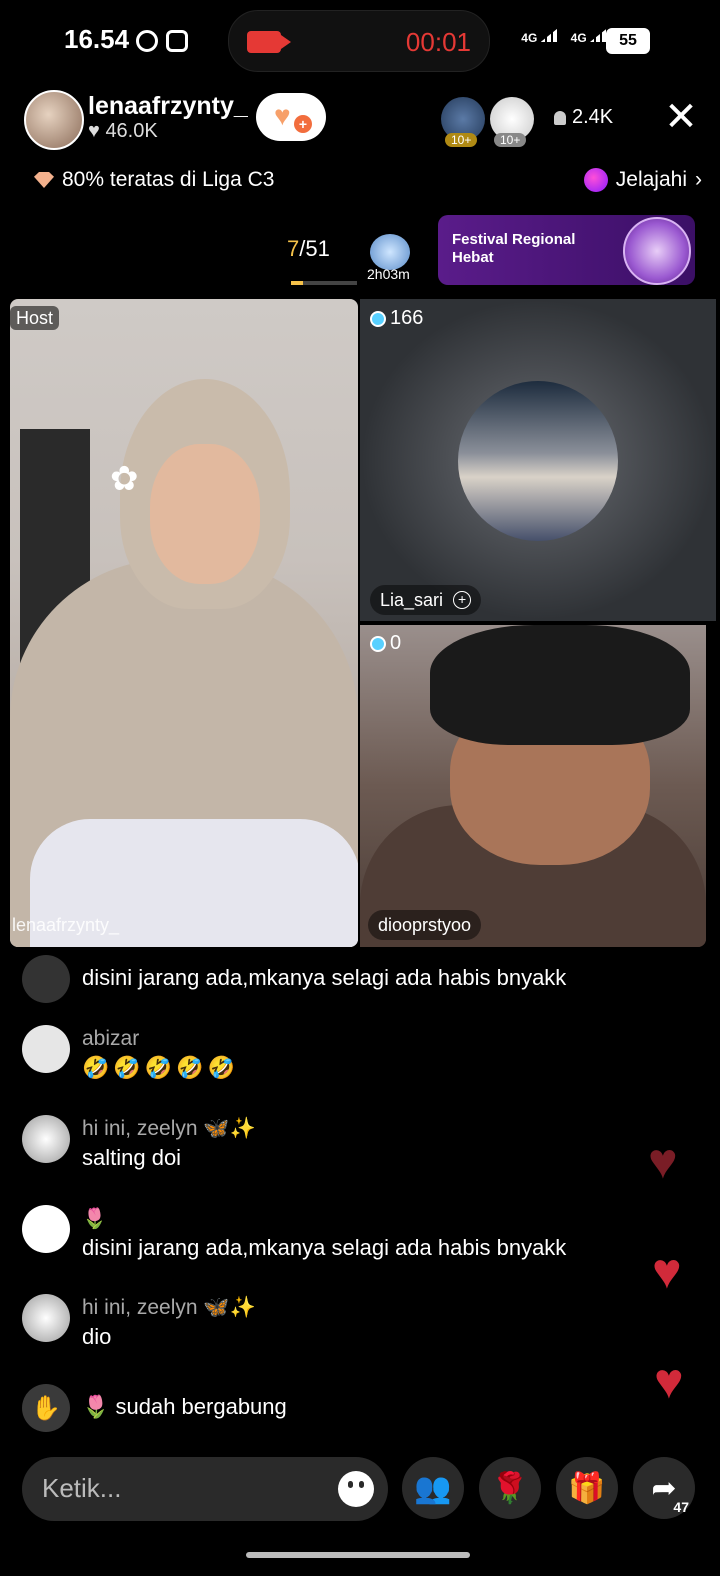 This screenshot has height=1576, width=720. Describe the element at coordinates (681, 117) in the screenshot. I see `close-icon: ✕` at that location.